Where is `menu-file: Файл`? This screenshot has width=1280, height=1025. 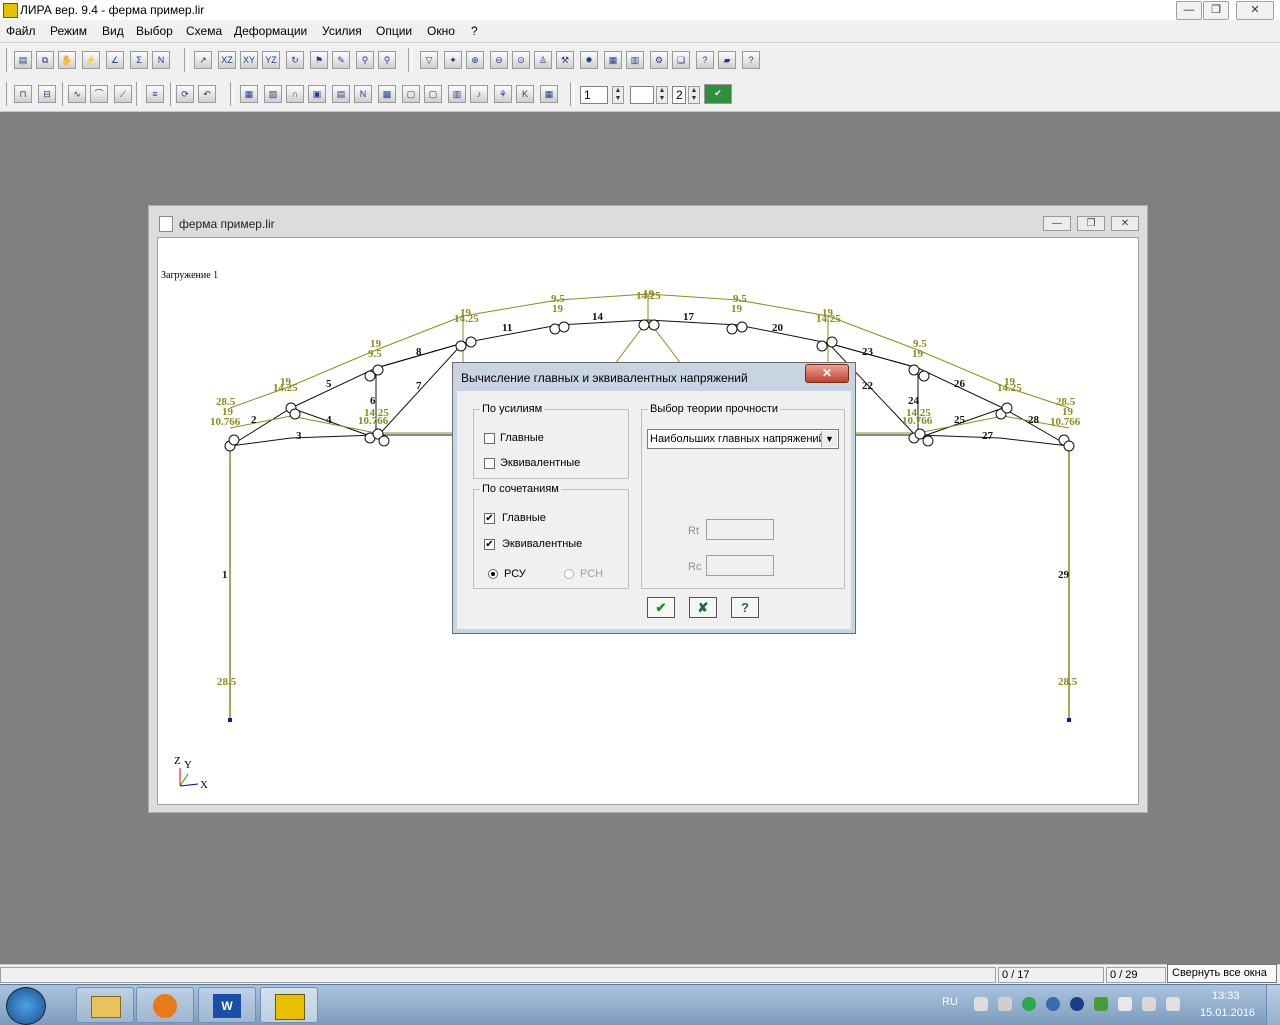
menu-file: Файл is located at coordinates (21, 31).